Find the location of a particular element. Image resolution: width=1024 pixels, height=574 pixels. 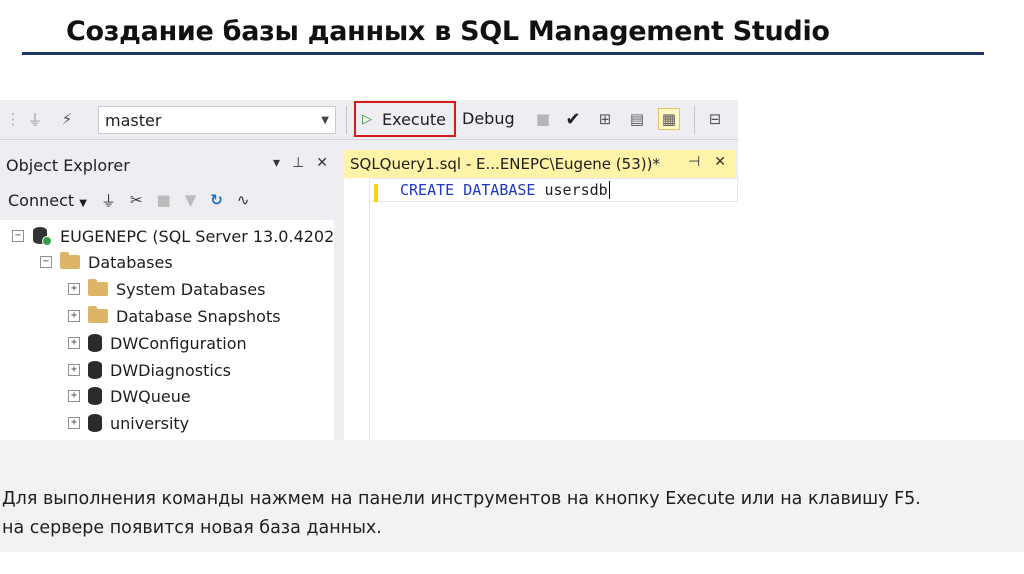

execute-button: ▷ Execute is located at coordinates (405, 119).